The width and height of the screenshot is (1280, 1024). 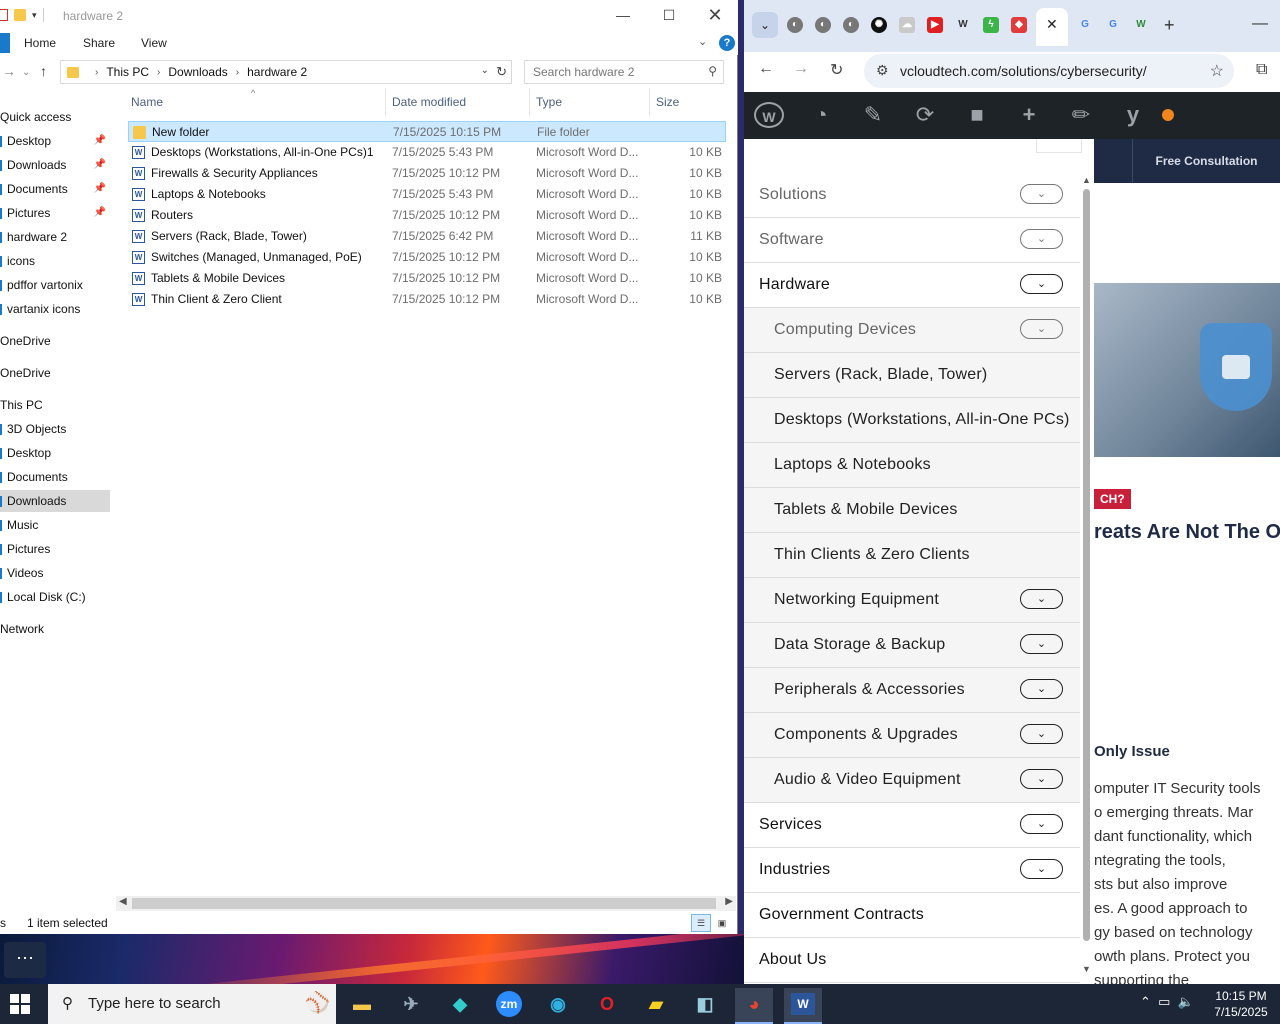 What do you see at coordinates (991, 25) in the screenshot?
I see `tab-favicon-bolt: ϟ` at bounding box center [991, 25].